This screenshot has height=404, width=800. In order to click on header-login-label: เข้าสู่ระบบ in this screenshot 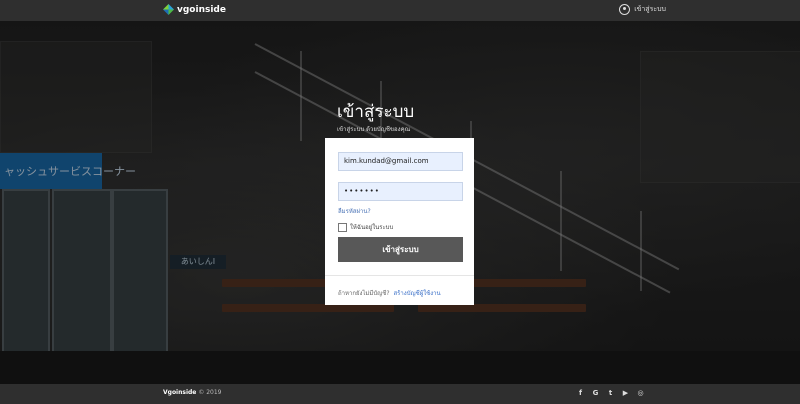, I will do `click(650, 9)`.